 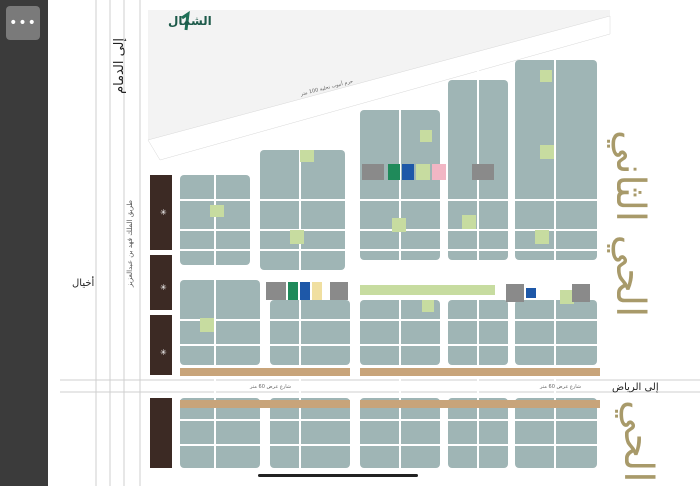 I want to click on akhyal-label: أخيال, so click(x=83, y=283).